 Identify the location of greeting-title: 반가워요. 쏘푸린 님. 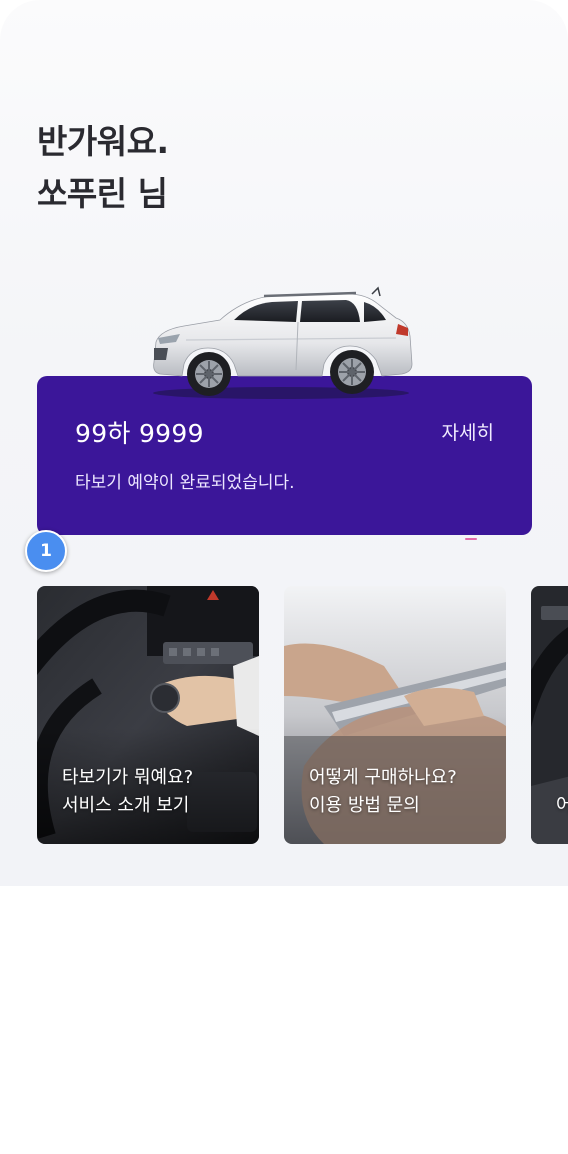
(103, 168).